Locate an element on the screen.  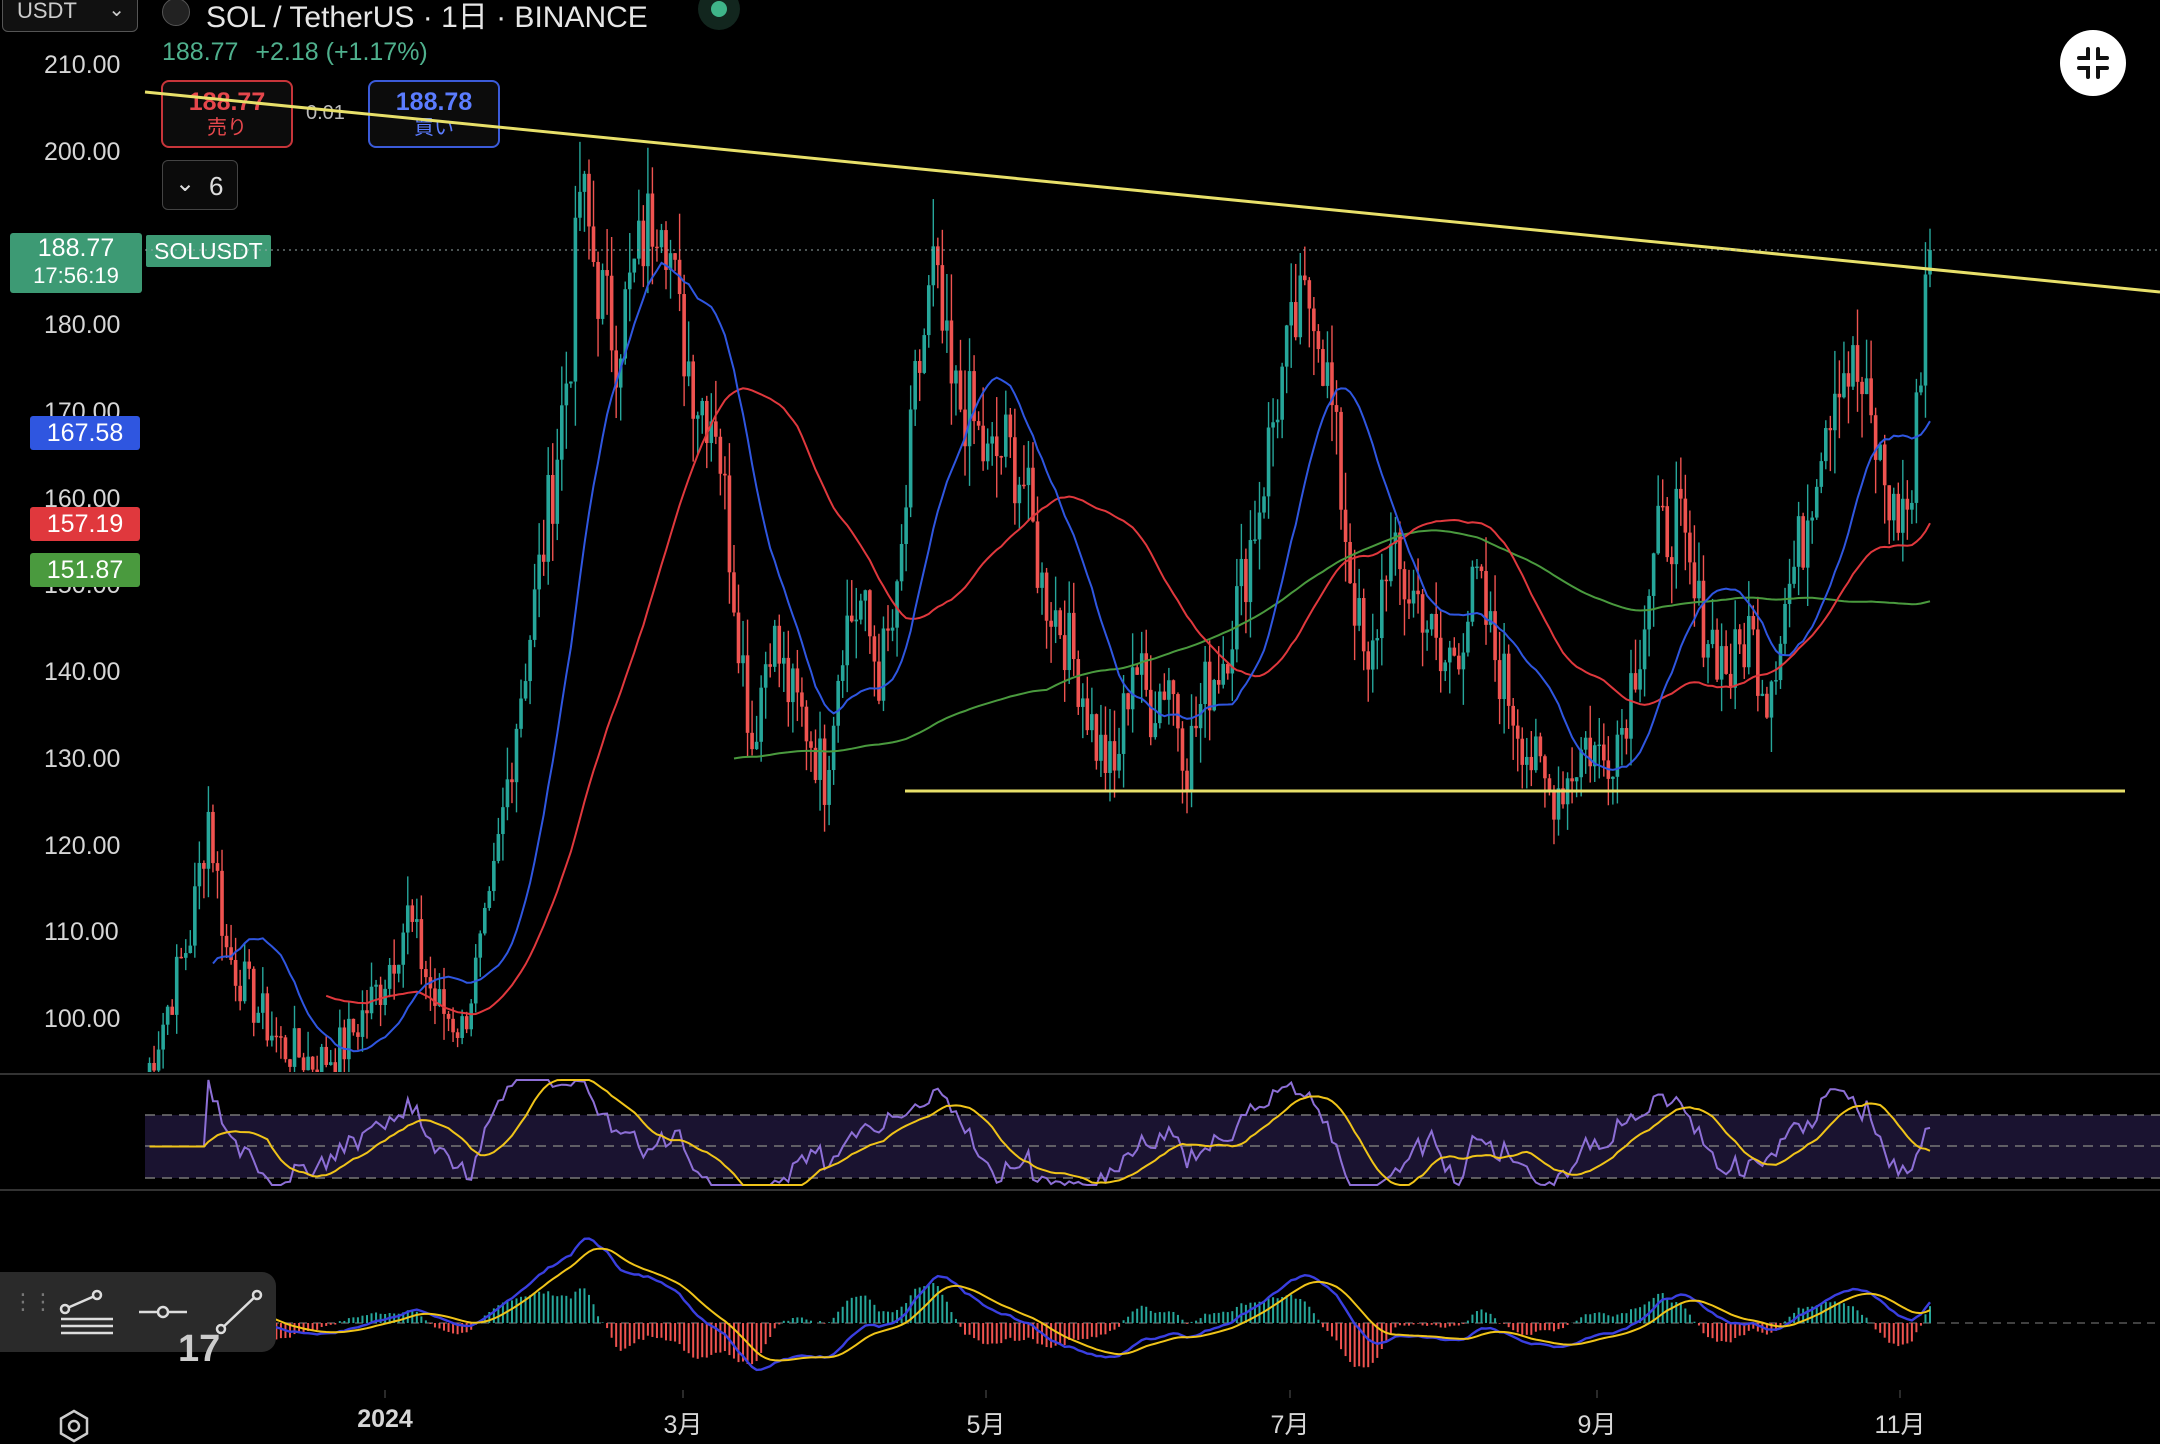
ma-green-line is located at coordinates (1332, 644).